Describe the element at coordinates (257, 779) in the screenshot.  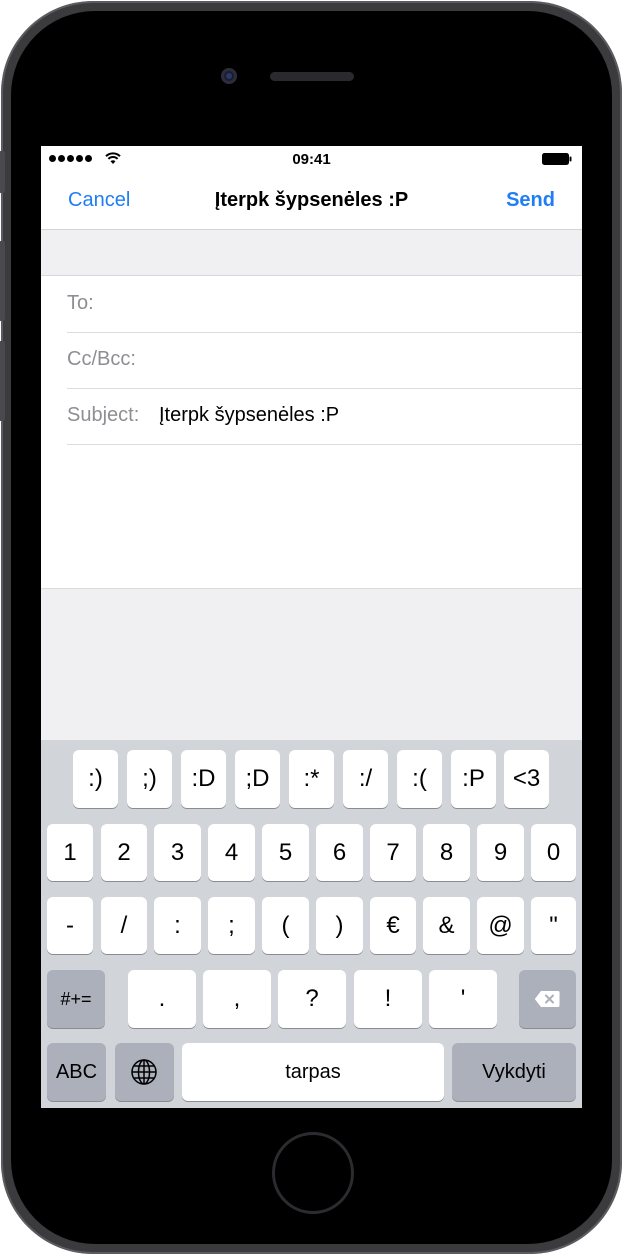
I see `key-emoji: ;D` at that location.